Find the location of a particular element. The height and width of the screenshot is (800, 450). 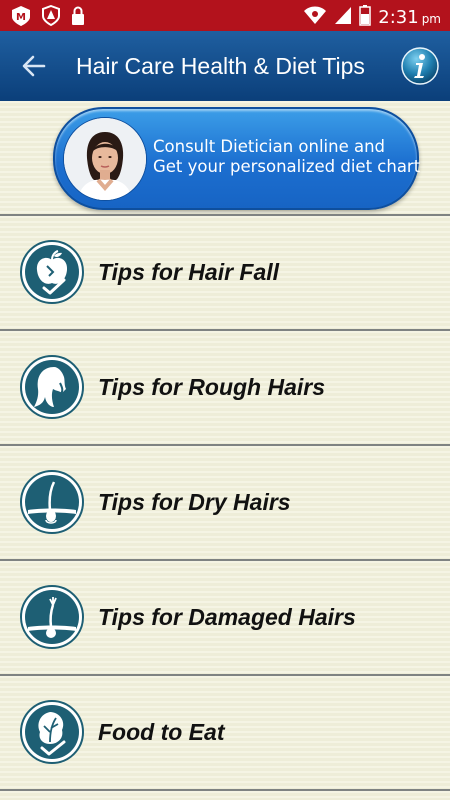

list-item-dry-hairs: Tips for Dry Hairs is located at coordinates (225, 502).